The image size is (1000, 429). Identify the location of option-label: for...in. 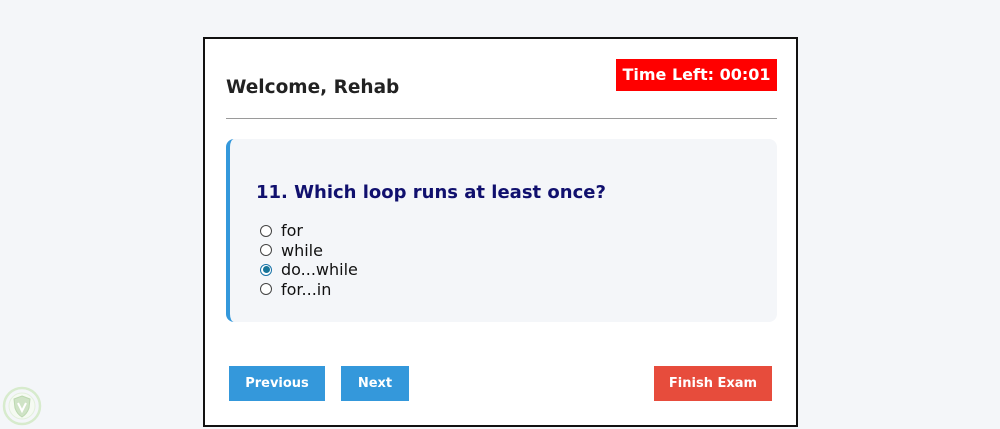
(306, 289).